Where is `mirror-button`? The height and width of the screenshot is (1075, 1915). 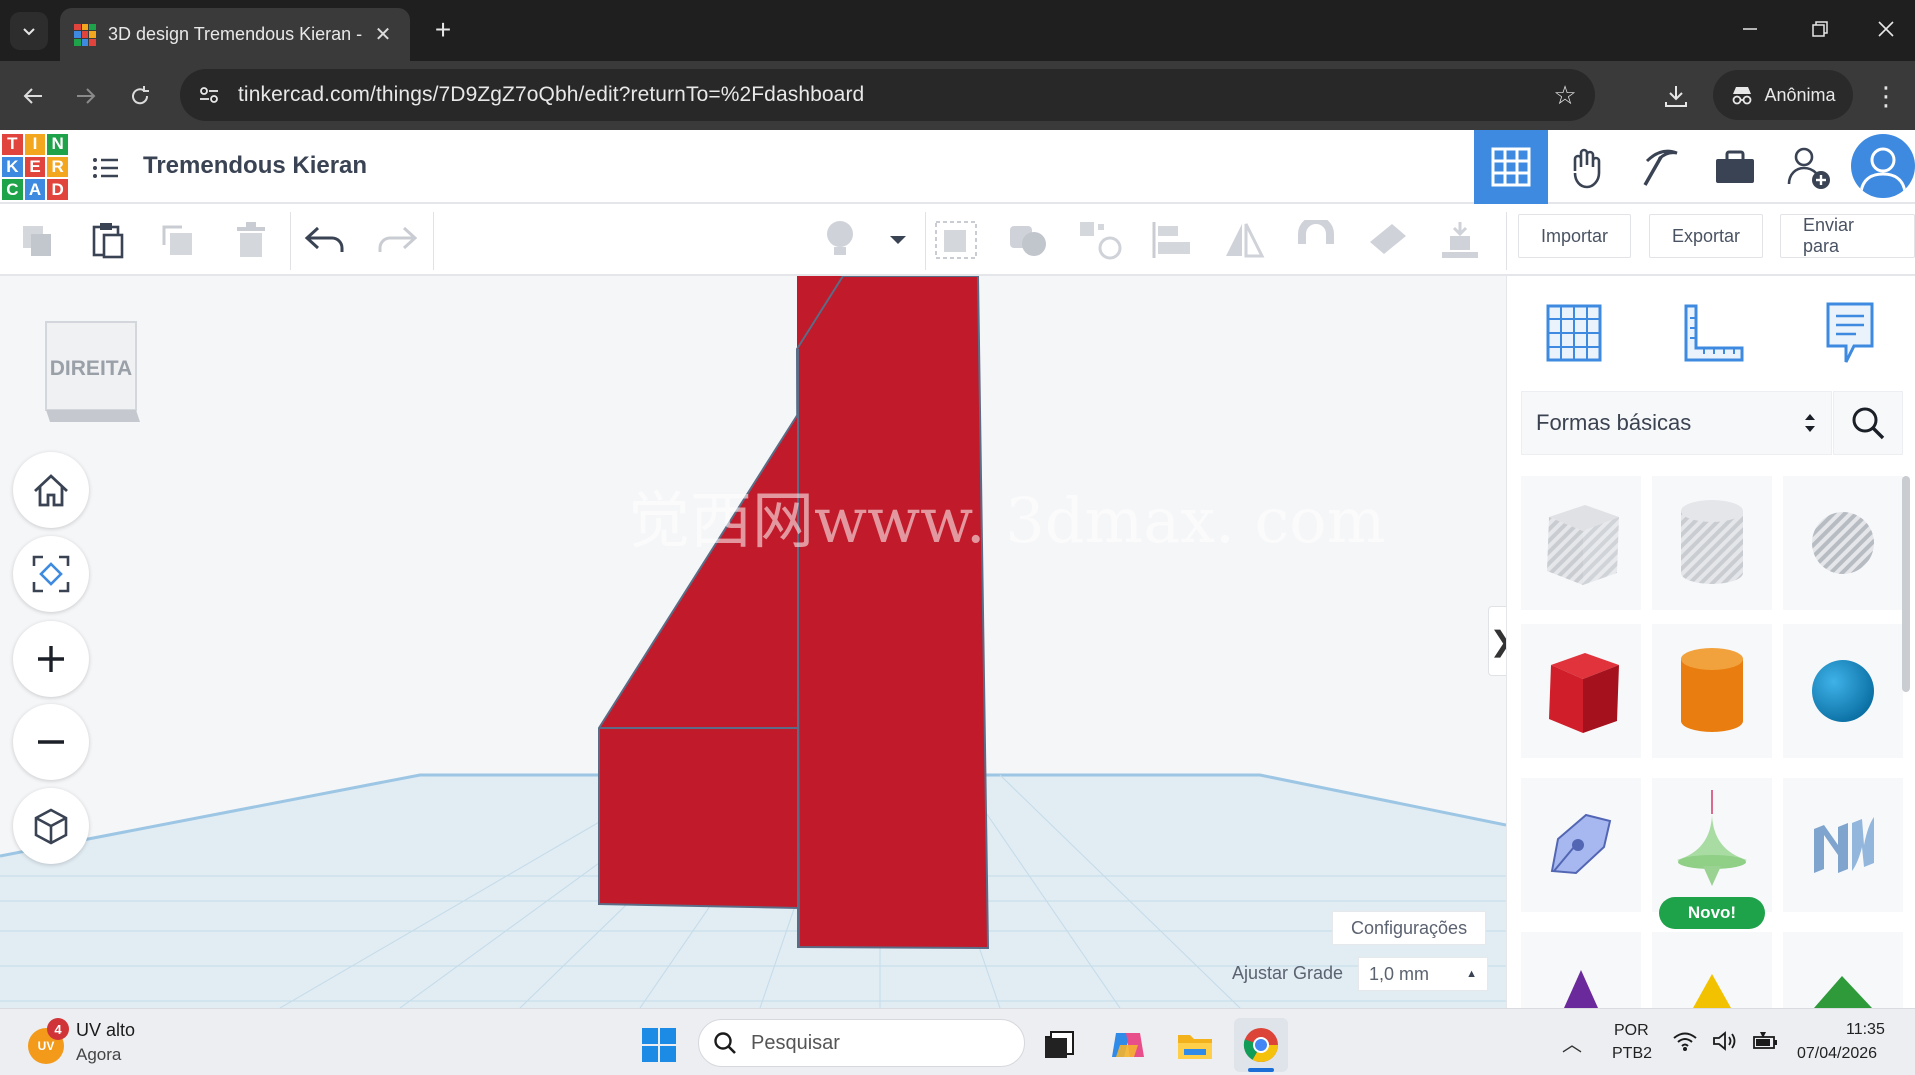
mirror-button is located at coordinates (1244, 240).